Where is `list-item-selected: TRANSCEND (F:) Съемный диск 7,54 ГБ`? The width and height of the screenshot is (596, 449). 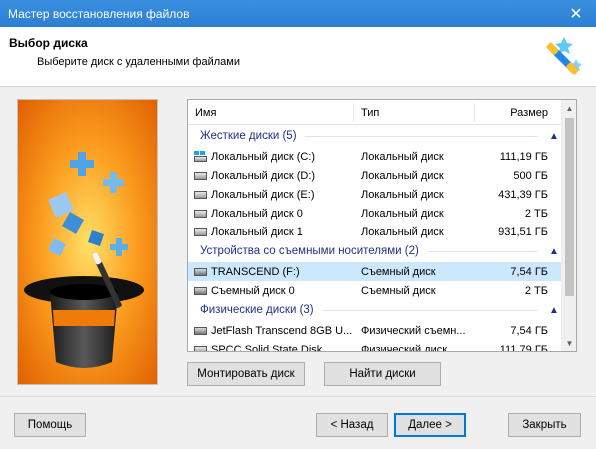 list-item-selected: TRANSCEND (F:) Съемный диск 7,54 ГБ is located at coordinates (375, 271).